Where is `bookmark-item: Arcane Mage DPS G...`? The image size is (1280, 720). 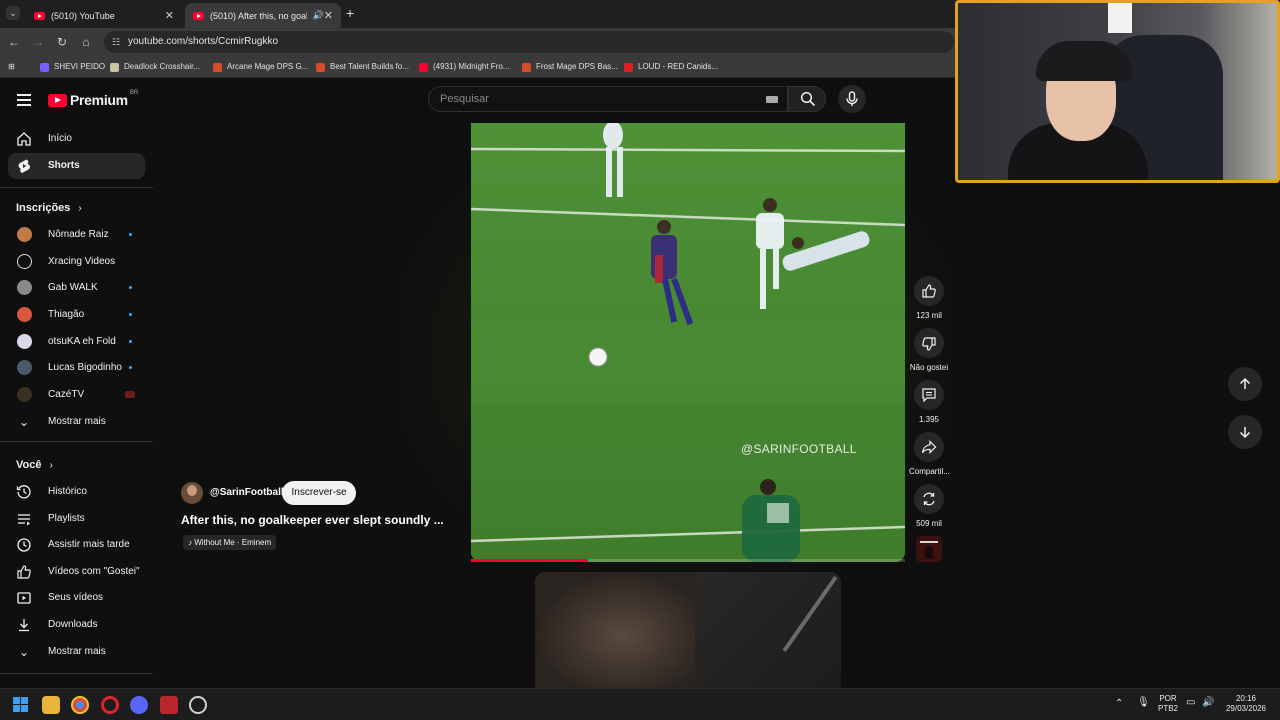 bookmark-item: Arcane Mage DPS G... is located at coordinates (260, 67).